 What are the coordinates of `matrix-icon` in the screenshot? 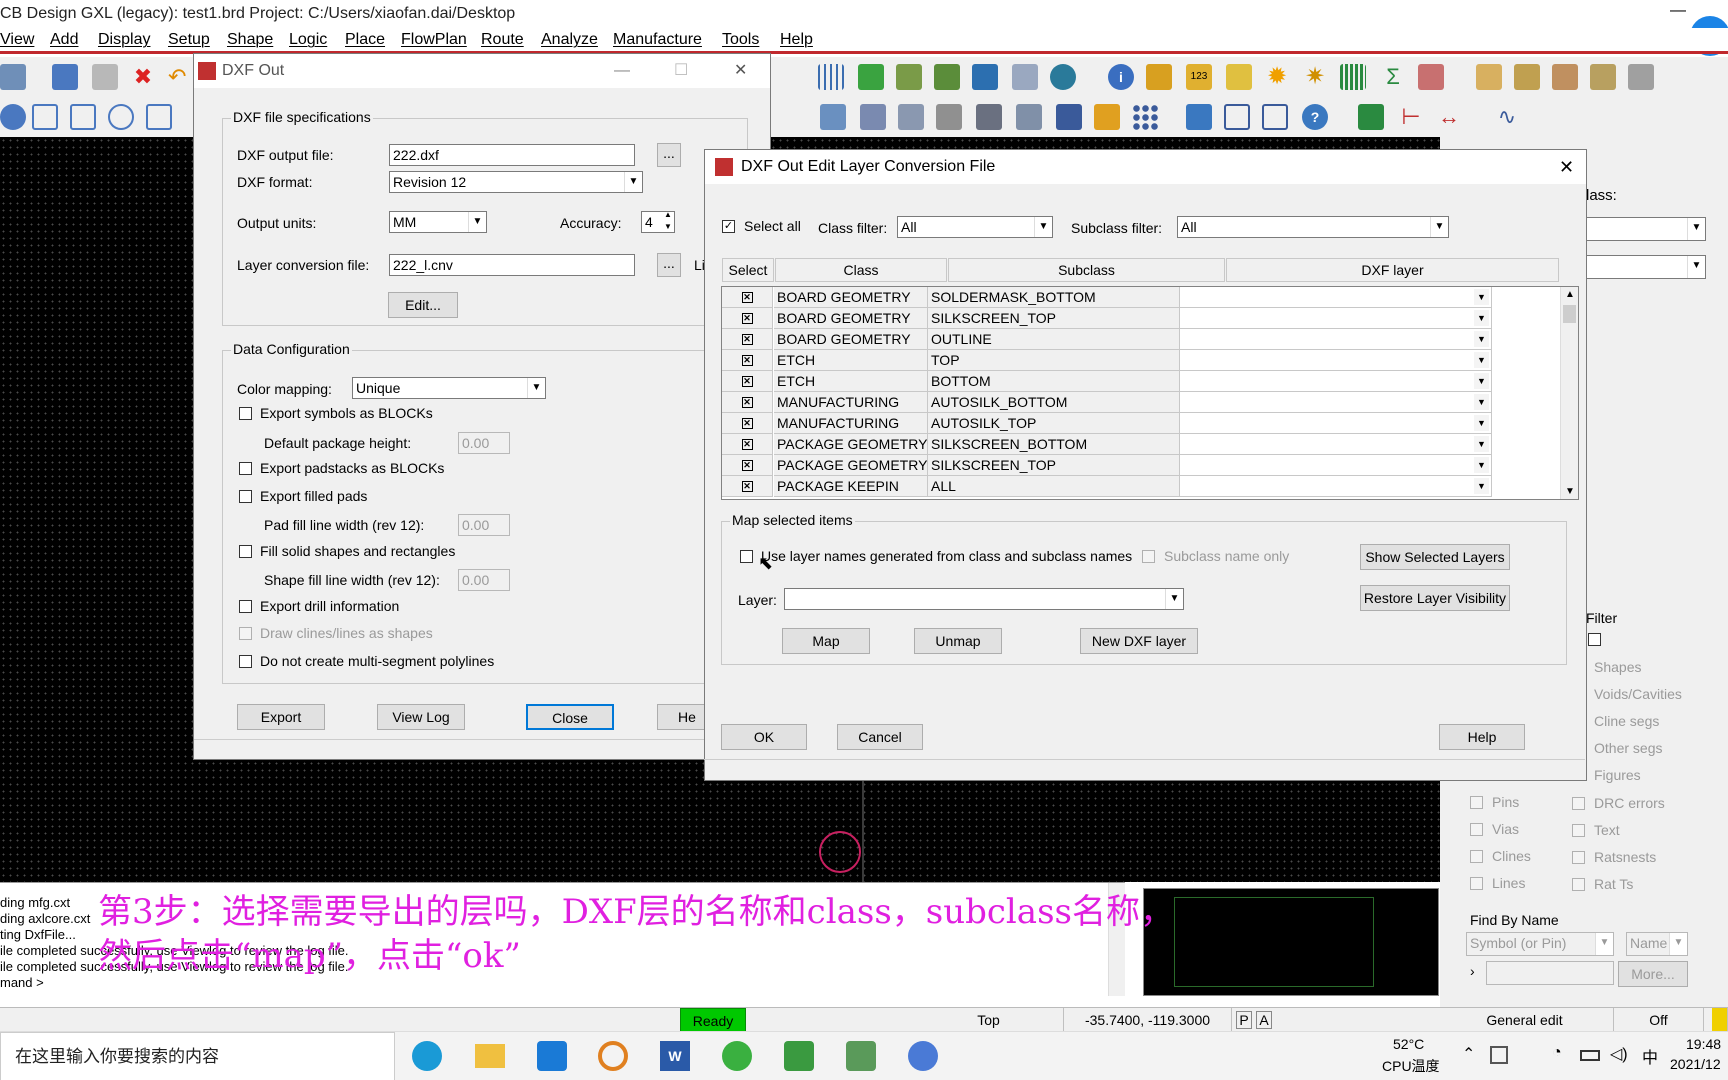 It's located at (1069, 117).